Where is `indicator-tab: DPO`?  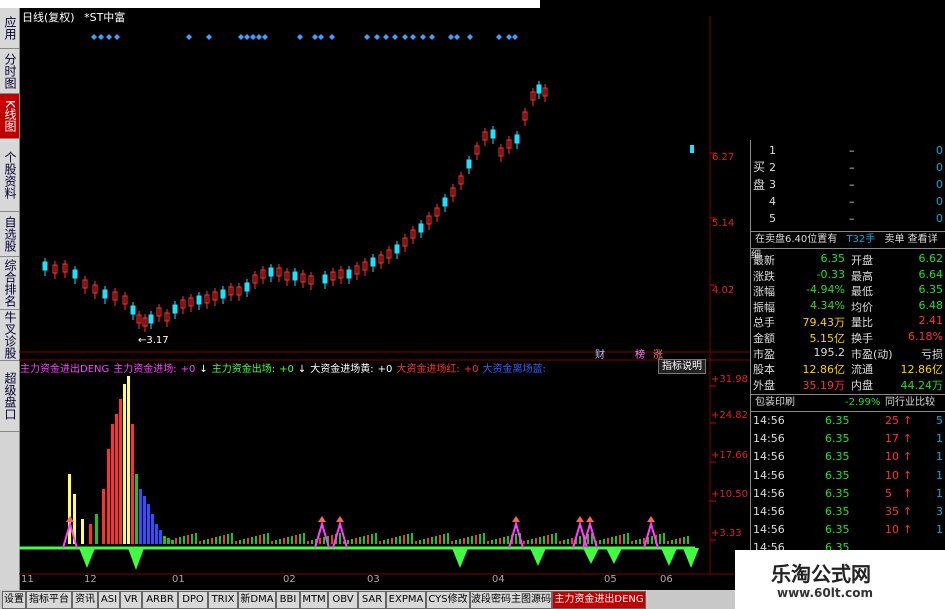 indicator-tab: DPO is located at coordinates (193, 600).